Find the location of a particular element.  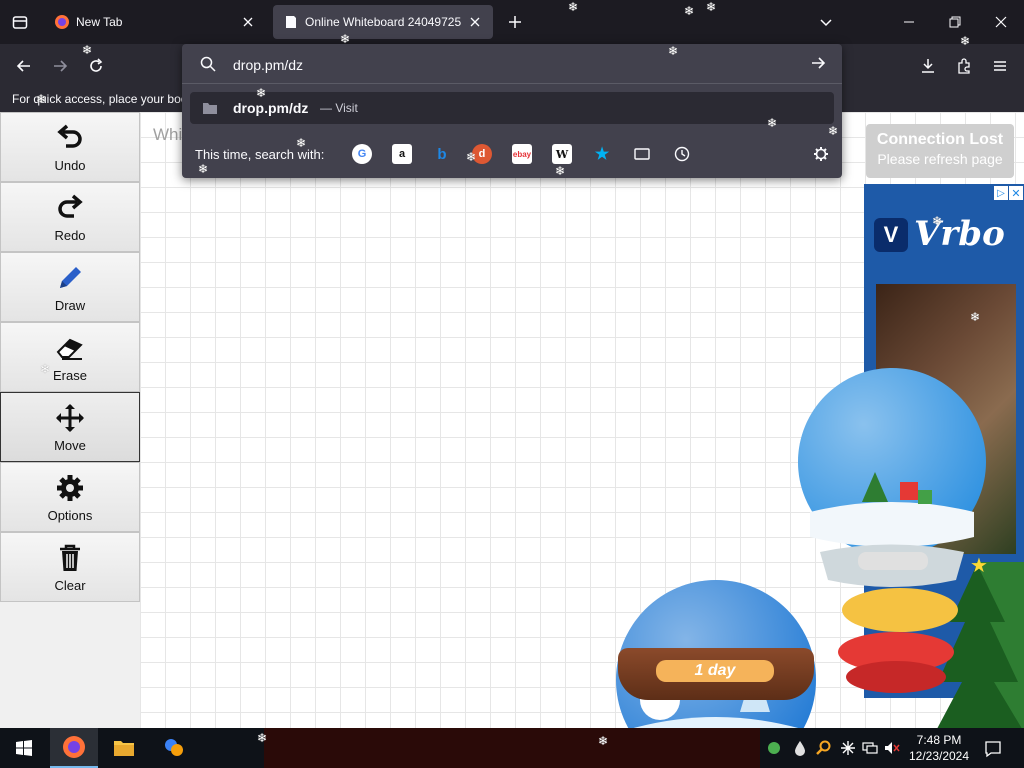

windows-taskbar: 7:48 PM 12/23/2024 is located at coordinates (512, 748).